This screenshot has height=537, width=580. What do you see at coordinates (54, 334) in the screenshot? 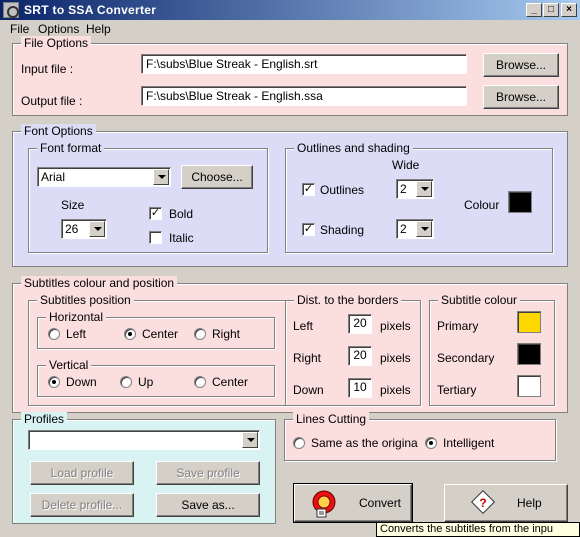
I see `h-left-radio` at bounding box center [54, 334].